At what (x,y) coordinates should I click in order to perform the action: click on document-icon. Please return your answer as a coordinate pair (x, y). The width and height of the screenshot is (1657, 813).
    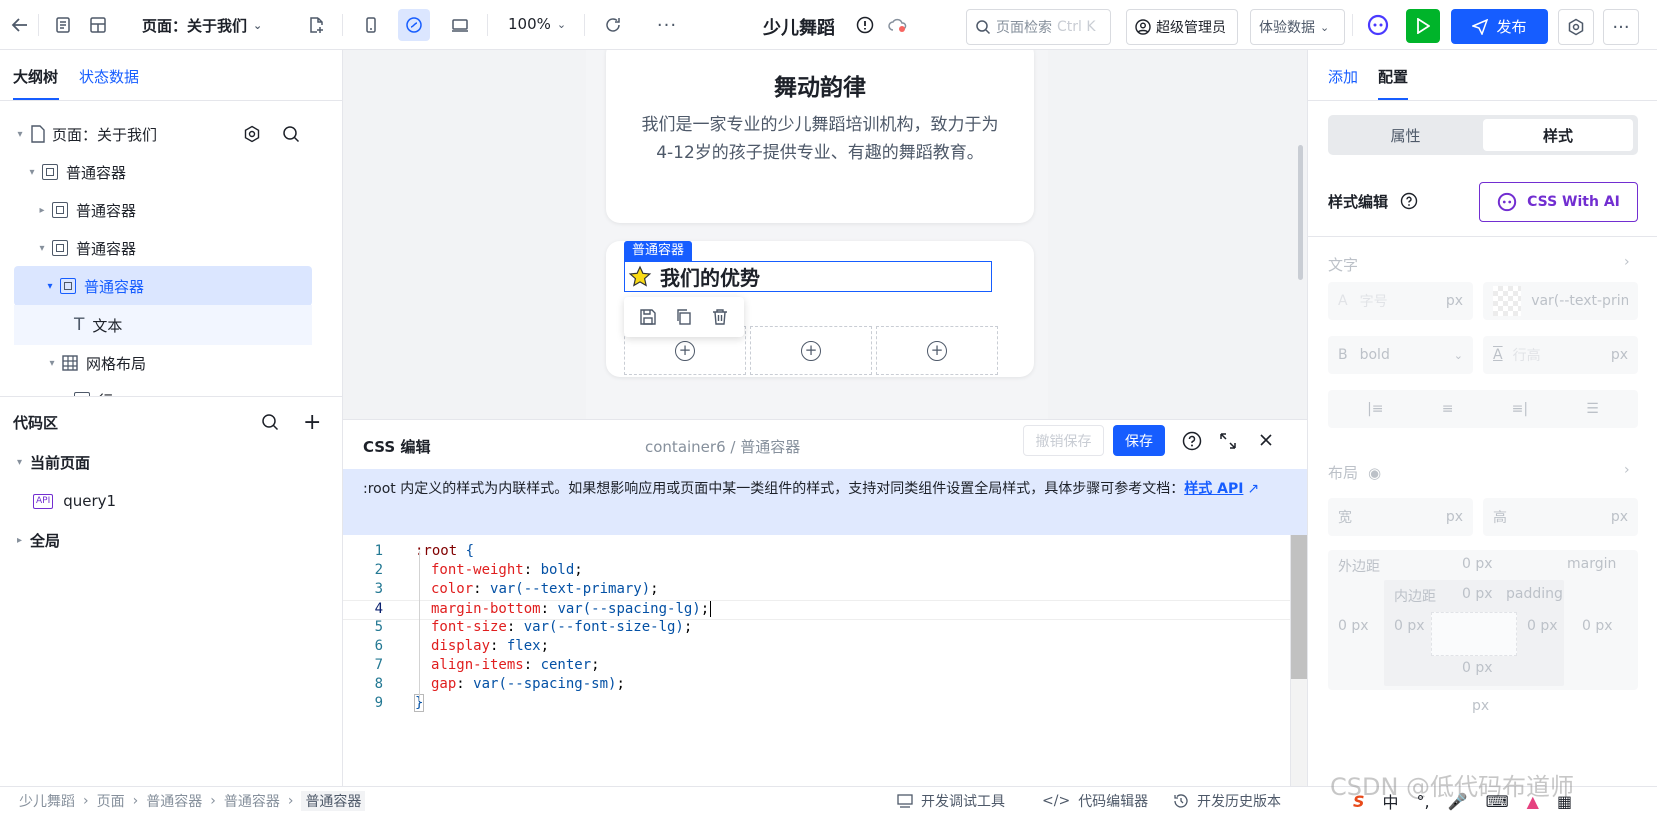
    Looking at the image, I should click on (63, 25).